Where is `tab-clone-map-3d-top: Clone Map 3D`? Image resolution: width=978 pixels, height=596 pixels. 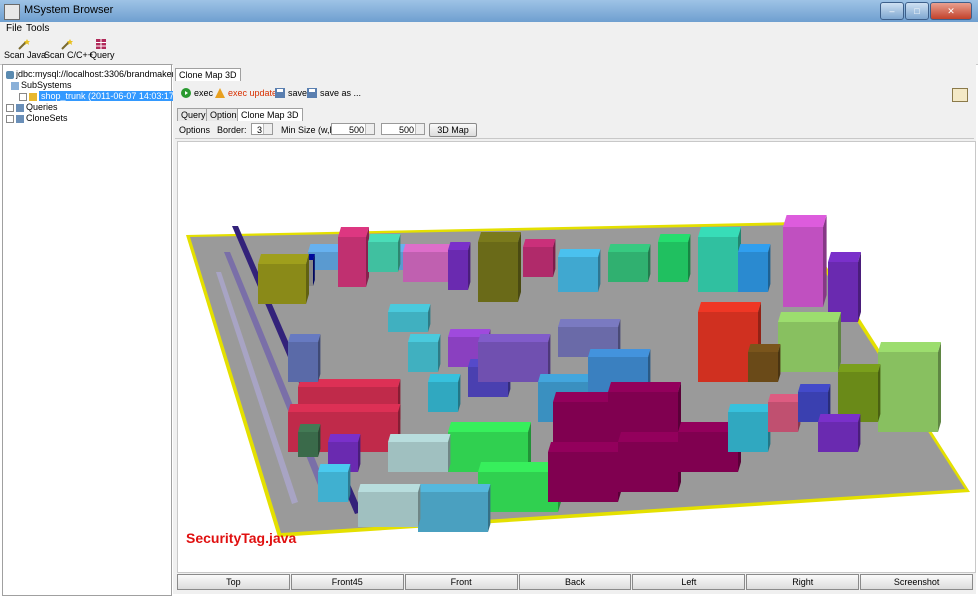 tab-clone-map-3d-top: Clone Map 3D is located at coordinates (208, 74).